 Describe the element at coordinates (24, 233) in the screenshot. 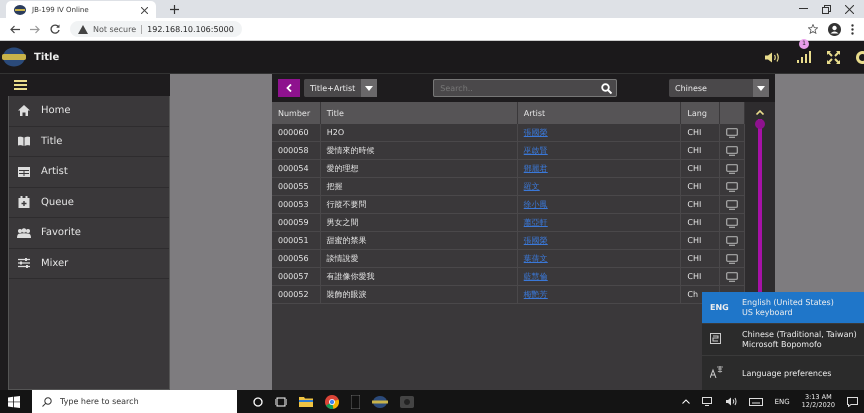

I see `users-icon` at that location.